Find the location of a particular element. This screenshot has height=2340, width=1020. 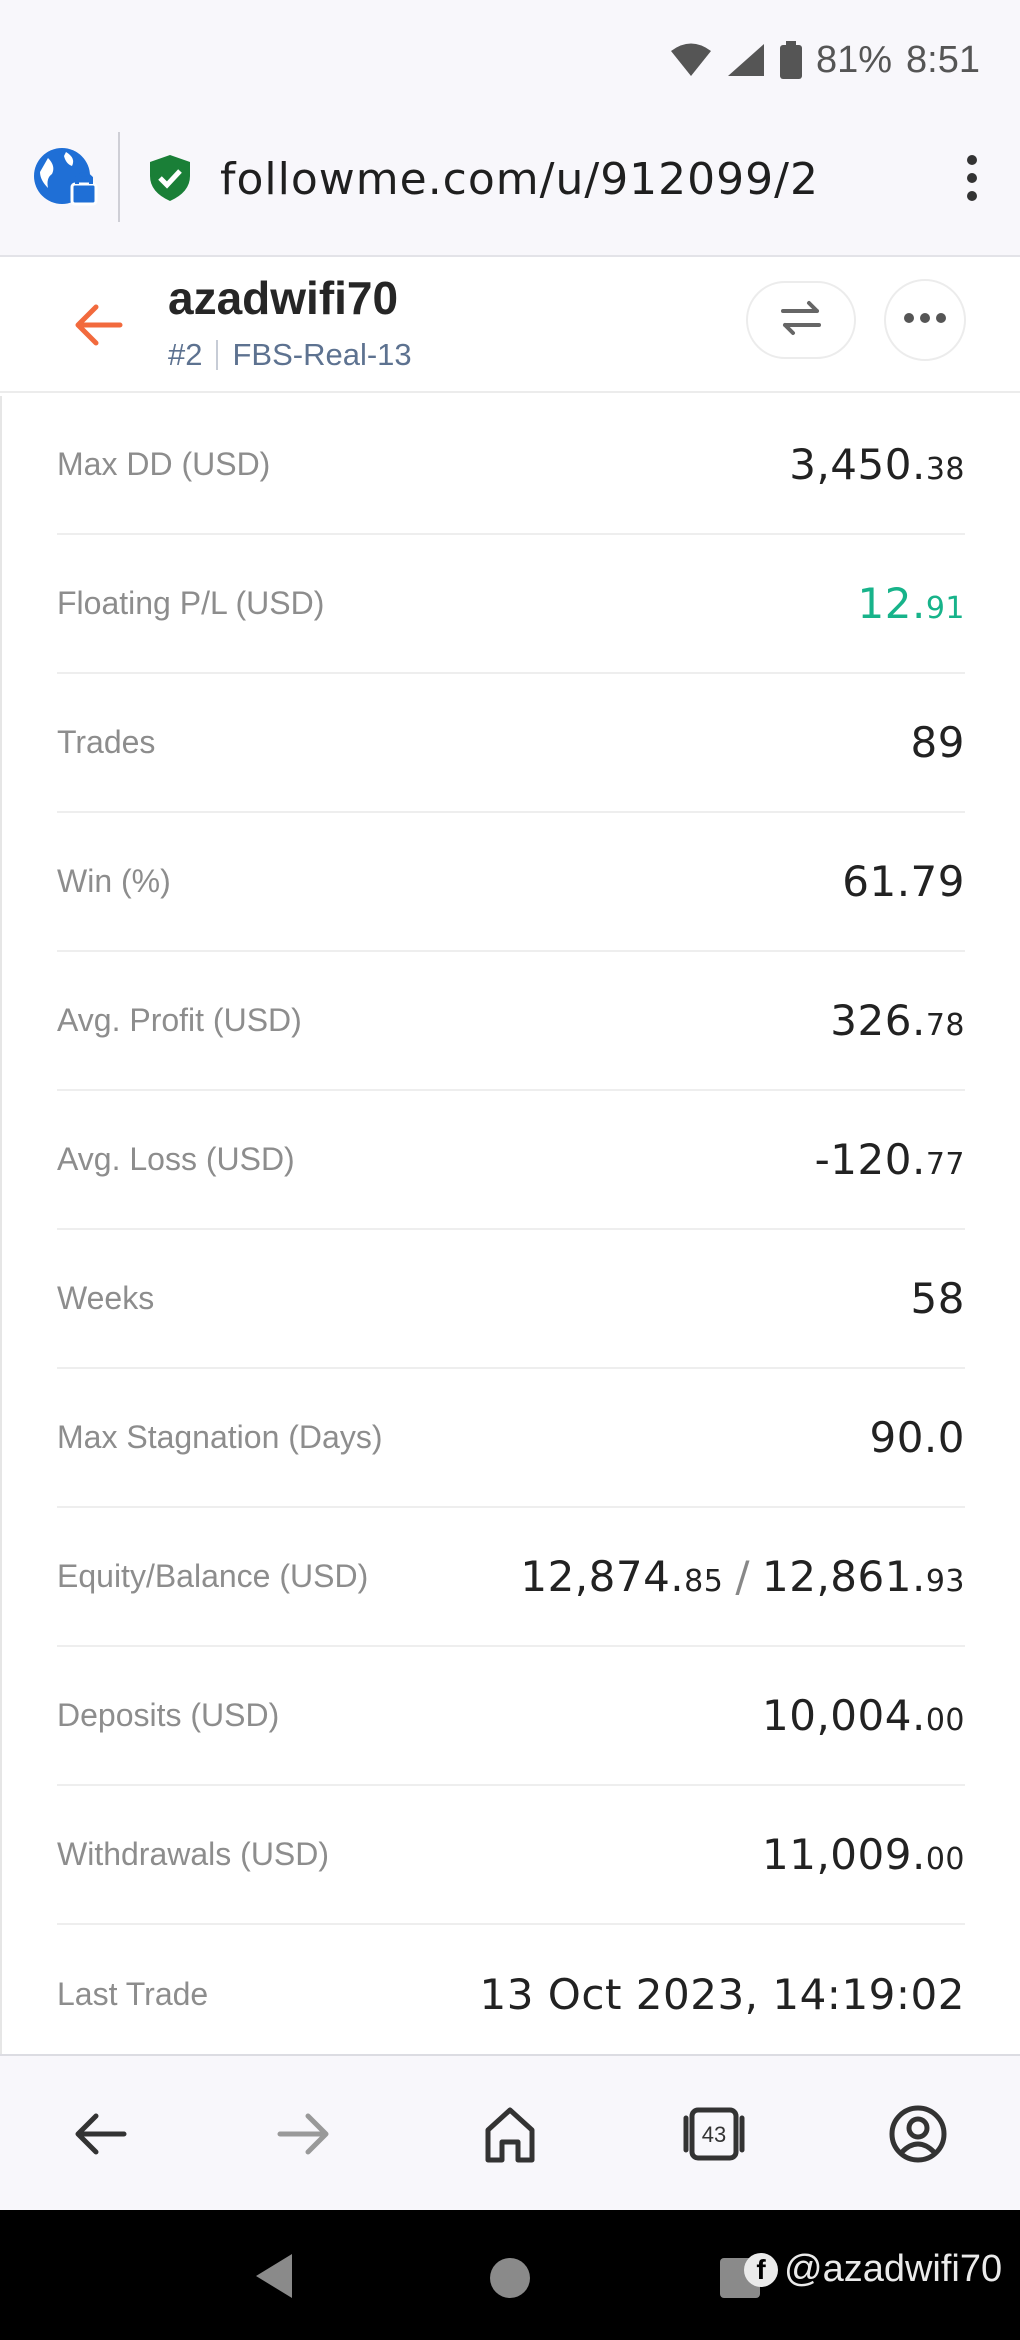

status-bar: 81% 8:51 is located at coordinates (510, 60).